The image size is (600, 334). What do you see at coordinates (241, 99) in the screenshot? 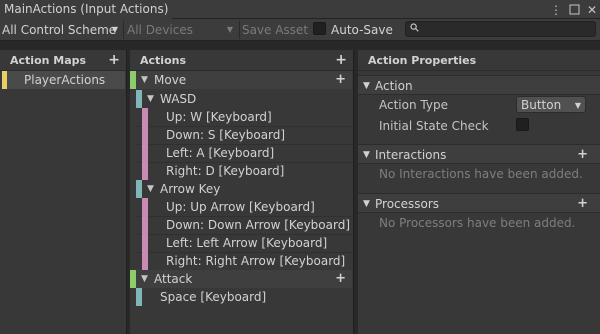
I see `composite-item-wasd: ▼ WASD` at bounding box center [241, 99].